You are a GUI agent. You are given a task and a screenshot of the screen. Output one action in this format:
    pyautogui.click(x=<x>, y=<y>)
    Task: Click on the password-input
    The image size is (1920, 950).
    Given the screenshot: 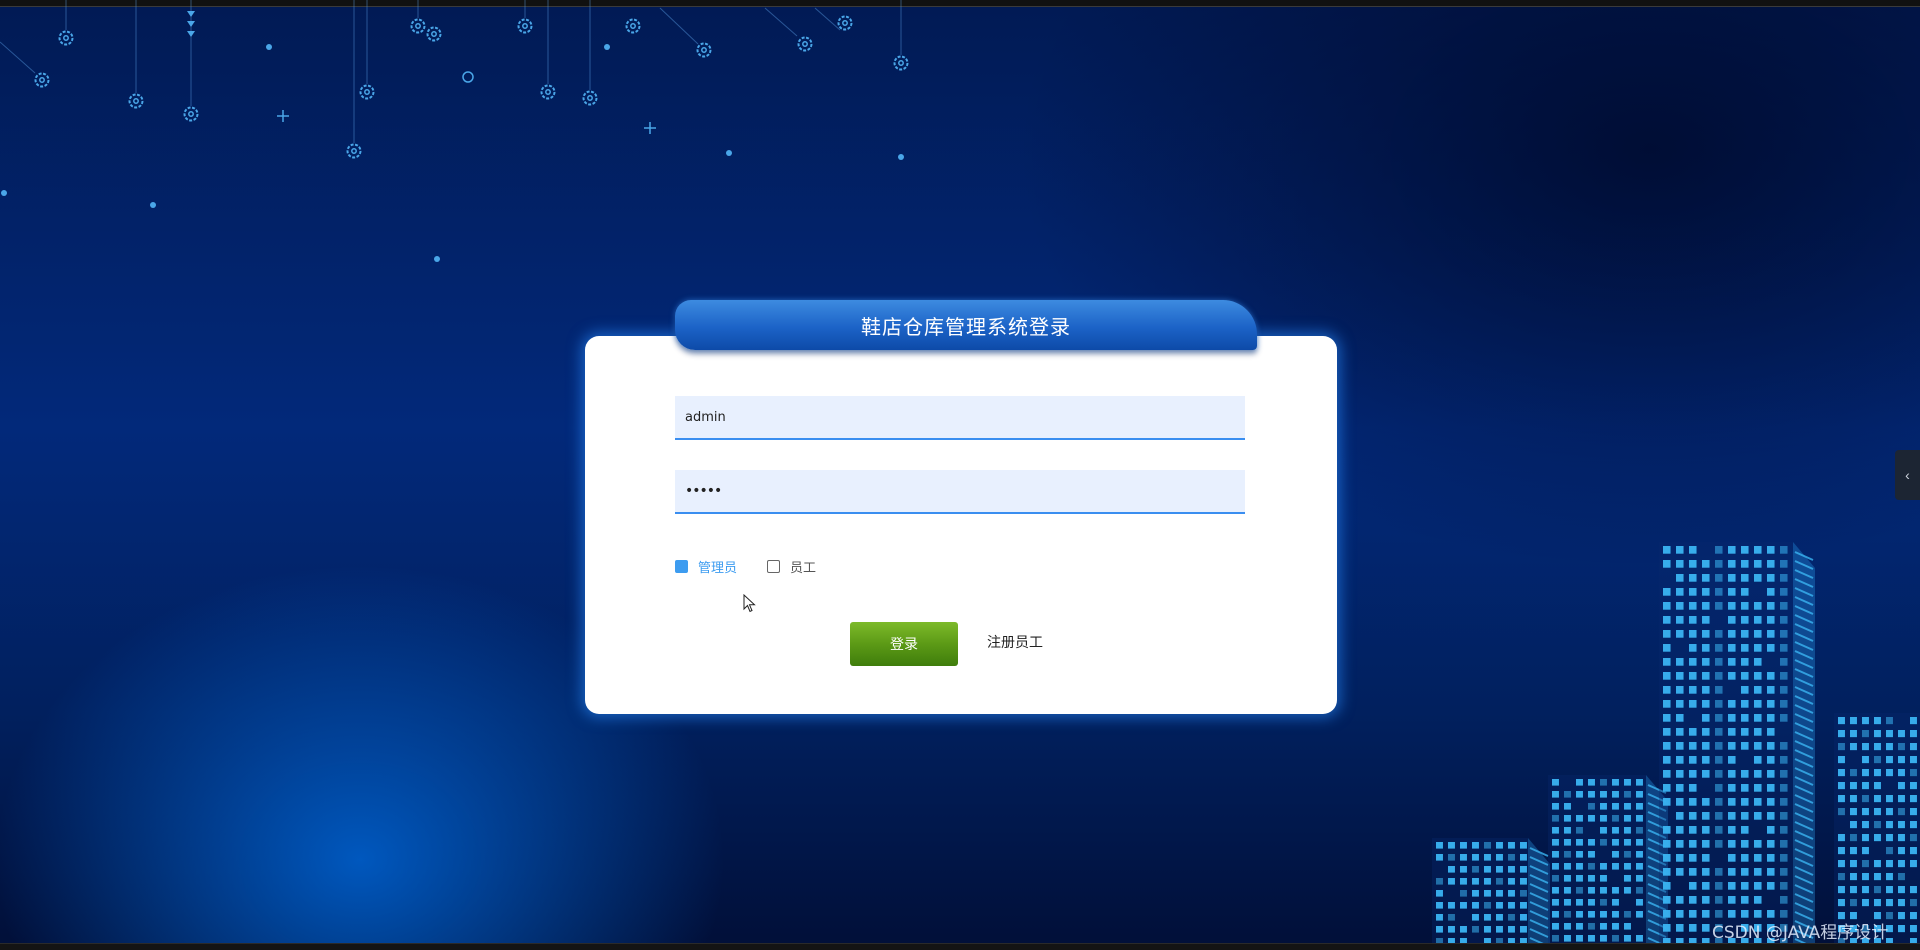 What is the action you would take?
    pyautogui.click(x=960, y=492)
    